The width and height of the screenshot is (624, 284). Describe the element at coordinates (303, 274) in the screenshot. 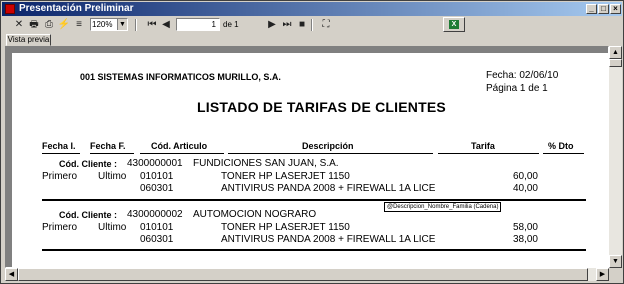

I see `horizontal-scroll-thumb` at that location.